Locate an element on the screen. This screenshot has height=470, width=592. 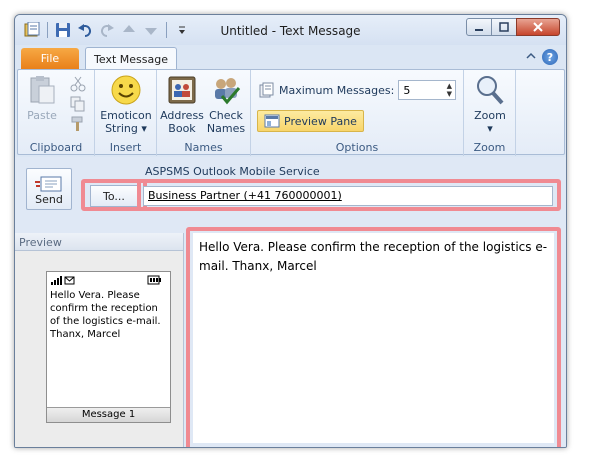
smiley-icon is located at coordinates (126, 90).